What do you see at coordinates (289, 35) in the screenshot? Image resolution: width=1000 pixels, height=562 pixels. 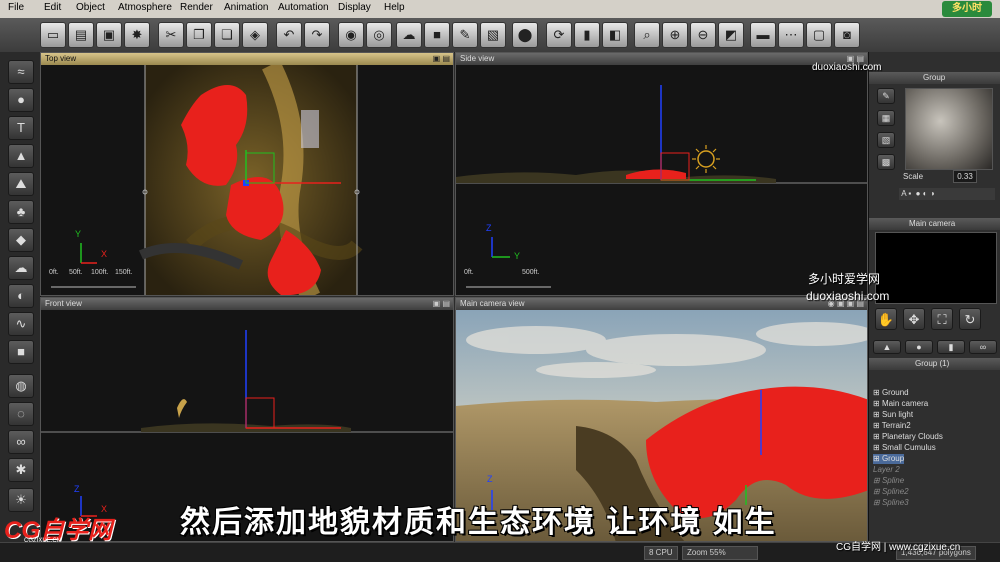 I see `undo-icon: ↶` at bounding box center [289, 35].